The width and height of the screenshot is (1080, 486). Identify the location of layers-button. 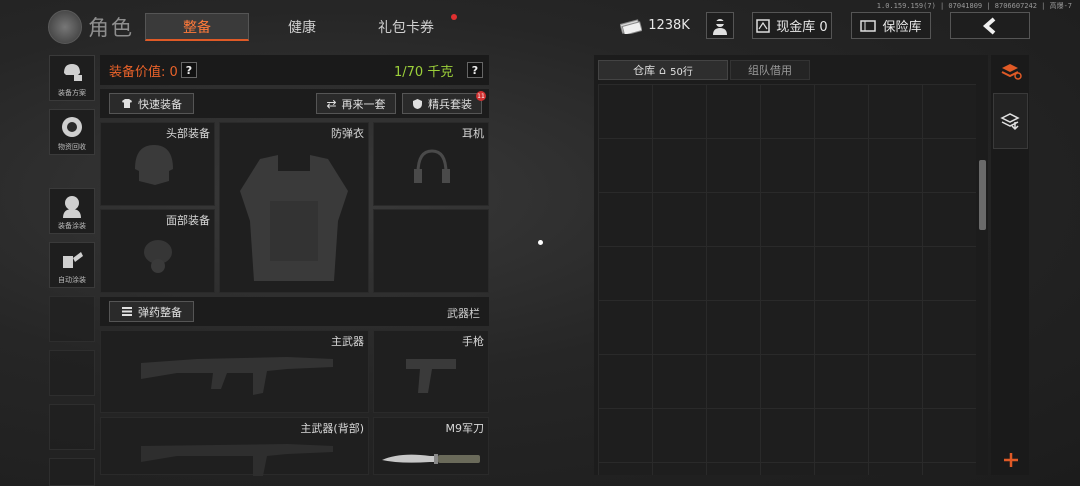
(1010, 71).